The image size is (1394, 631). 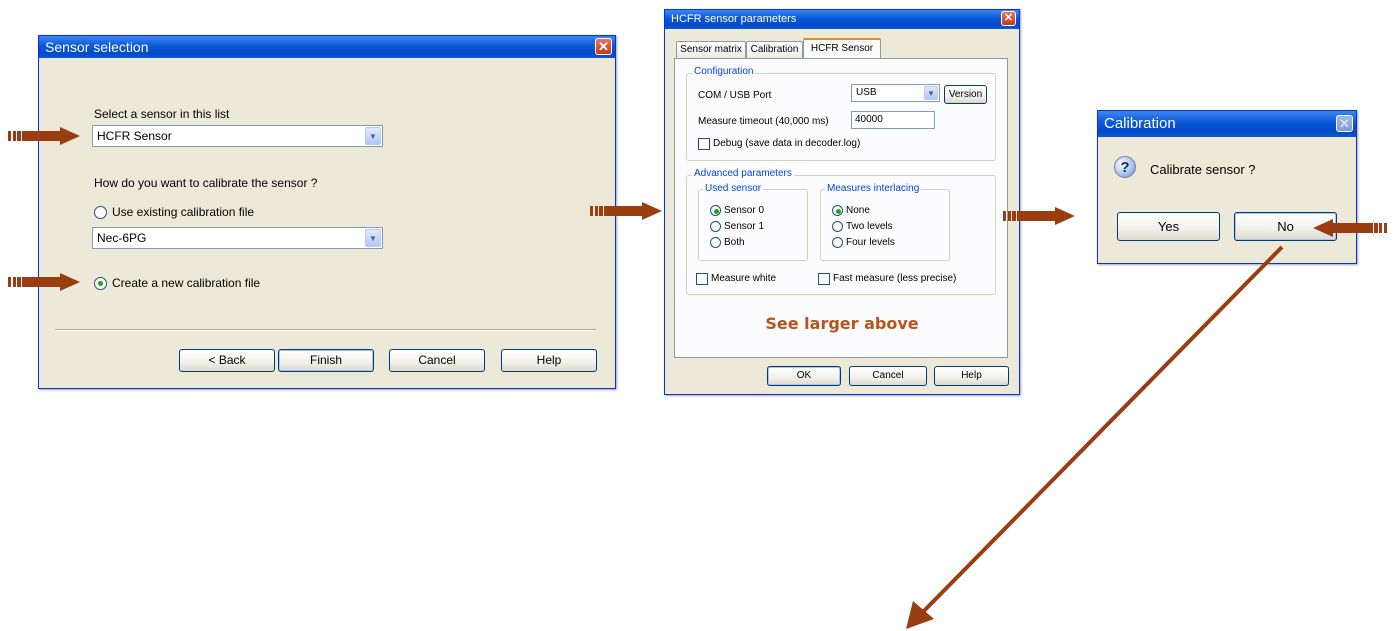 What do you see at coordinates (1350, 228) in the screenshot?
I see `arrow-to-no-button` at bounding box center [1350, 228].